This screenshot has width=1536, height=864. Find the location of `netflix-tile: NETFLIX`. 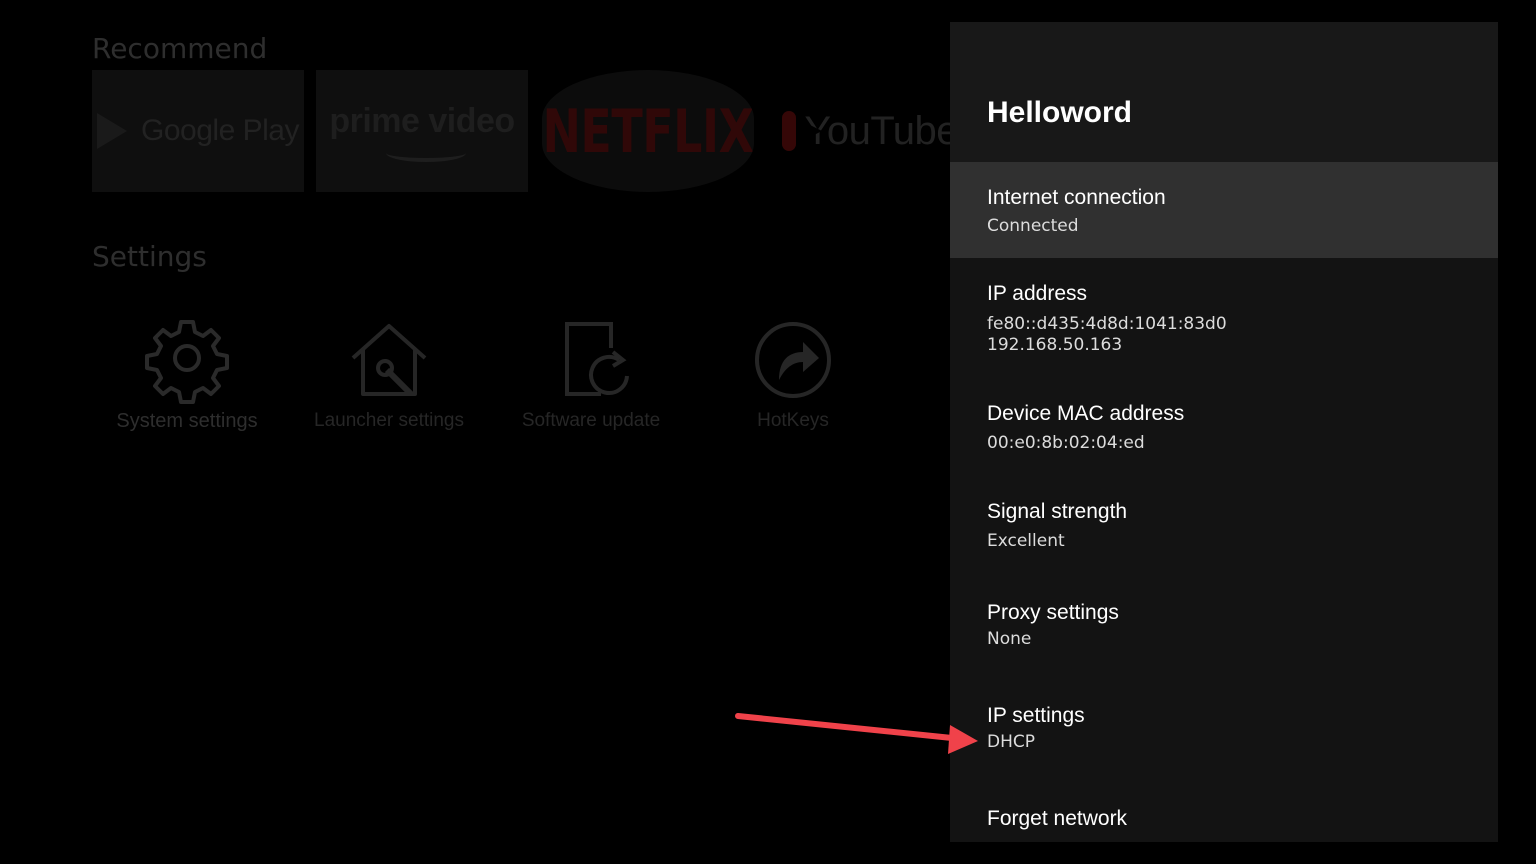

netflix-tile: NETFLIX is located at coordinates (648, 131).